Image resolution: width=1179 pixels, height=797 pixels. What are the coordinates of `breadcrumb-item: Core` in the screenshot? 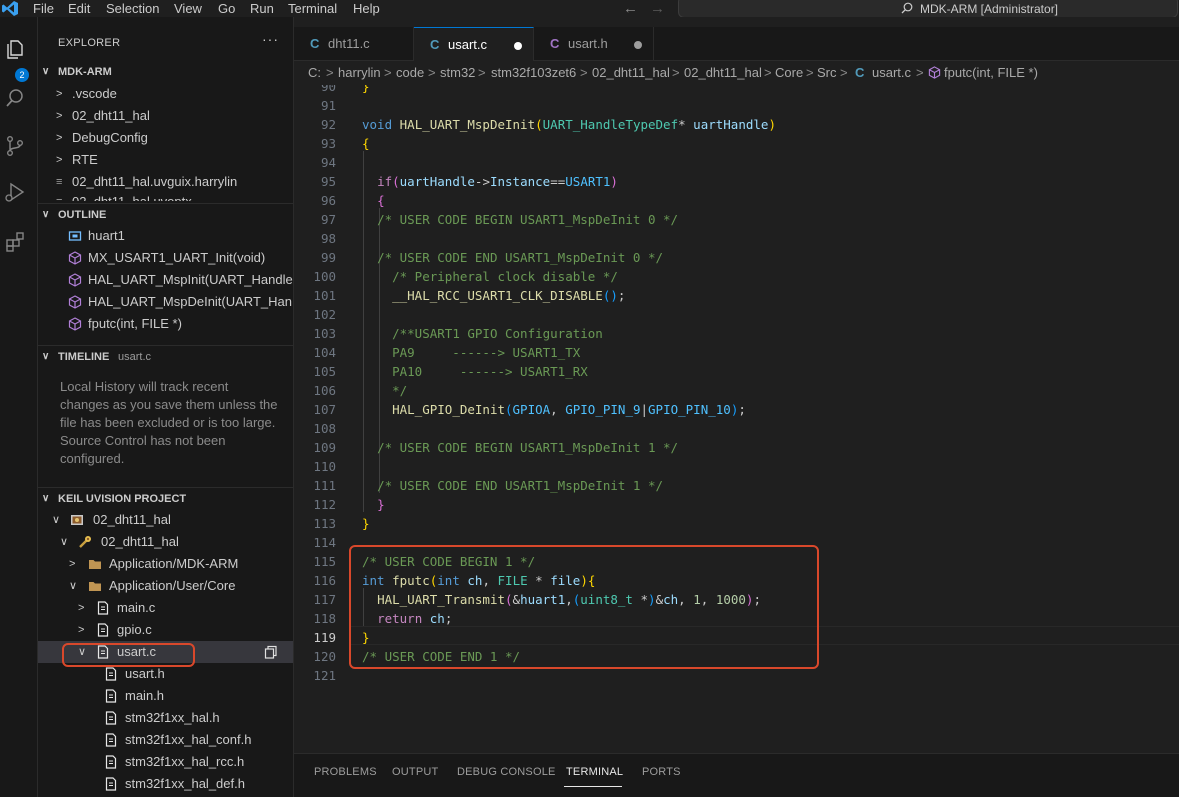 It's located at (789, 73).